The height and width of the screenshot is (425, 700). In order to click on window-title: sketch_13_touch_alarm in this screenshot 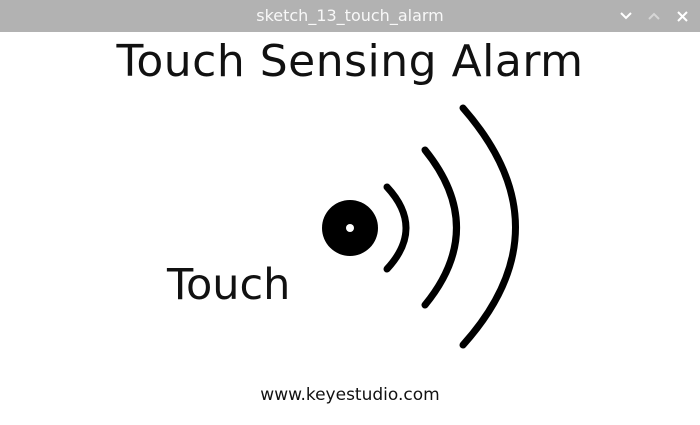, I will do `click(350, 15)`.